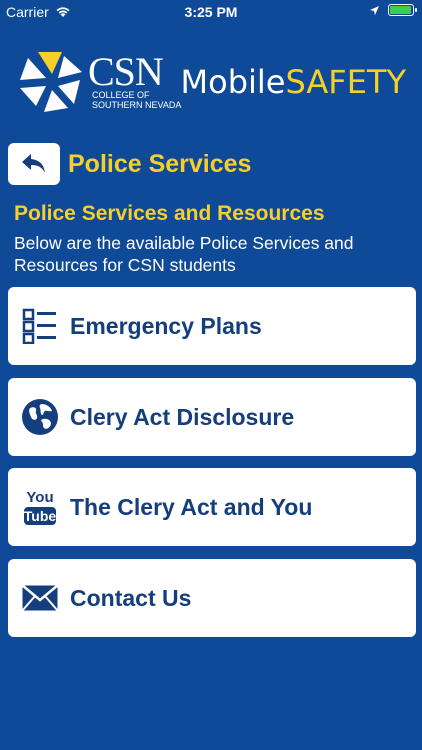  I want to click on csn-wordmark: CSN, so click(126, 71).